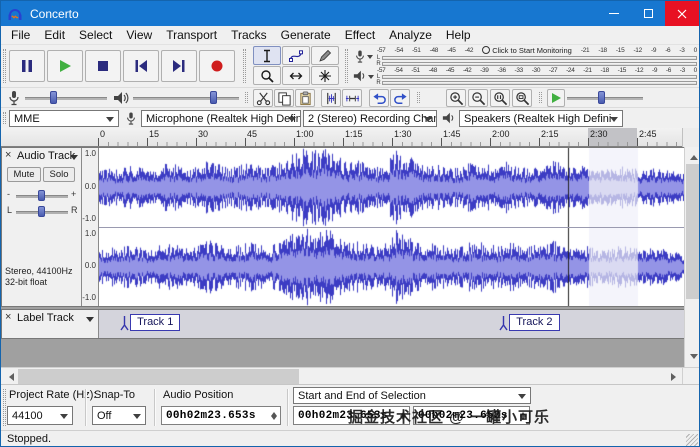 This screenshot has height=447, width=700. I want to click on mute-button: Mute, so click(24, 174).